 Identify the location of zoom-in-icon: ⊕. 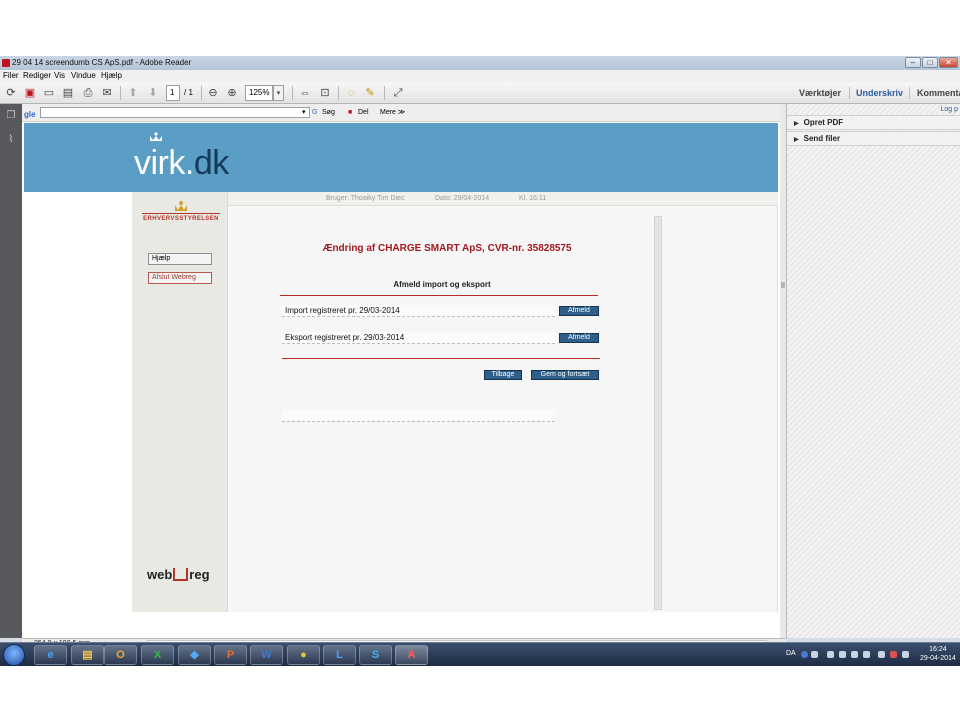
(232, 93).